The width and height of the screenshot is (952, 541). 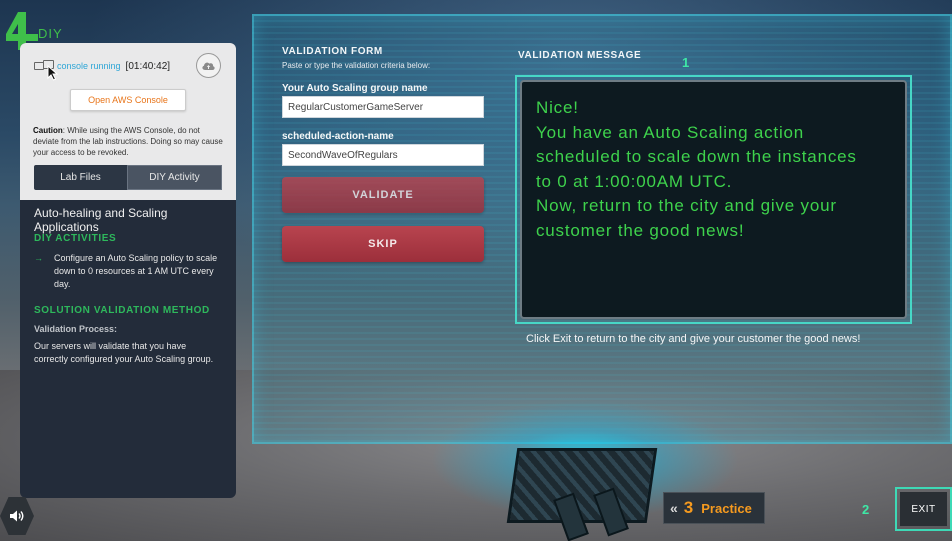 I want to click on validation-process-label: Validation Process:, so click(x=76, y=329).